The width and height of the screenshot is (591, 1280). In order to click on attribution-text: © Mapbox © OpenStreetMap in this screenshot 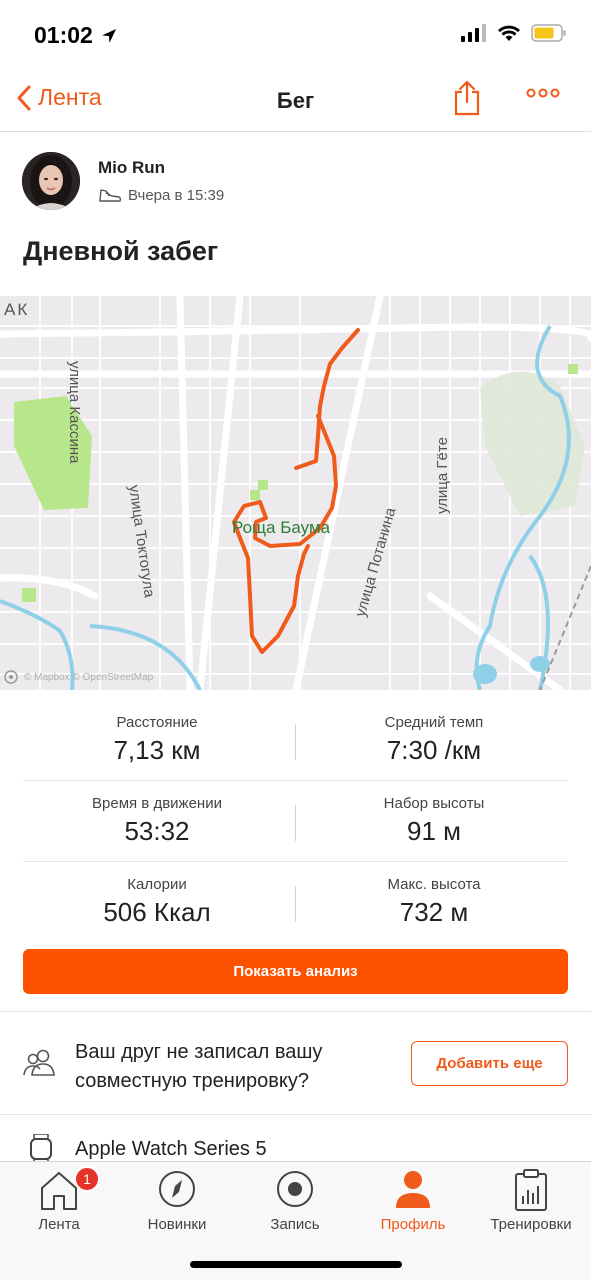, I will do `click(89, 677)`.